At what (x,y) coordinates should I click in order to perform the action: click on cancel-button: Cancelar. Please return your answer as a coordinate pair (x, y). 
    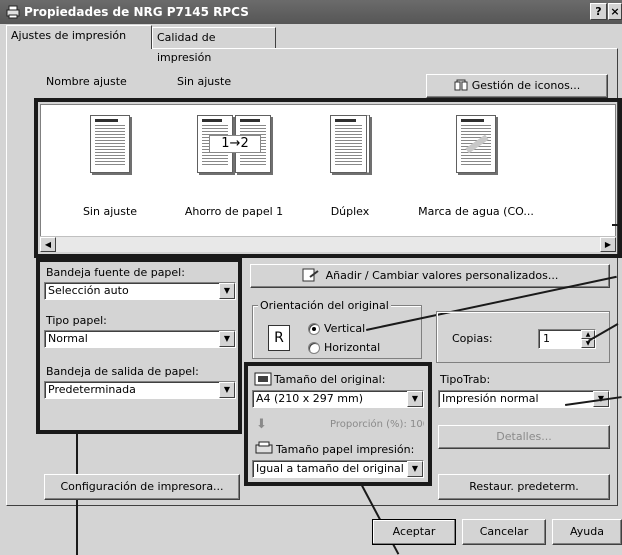
    Looking at the image, I should click on (504, 532).